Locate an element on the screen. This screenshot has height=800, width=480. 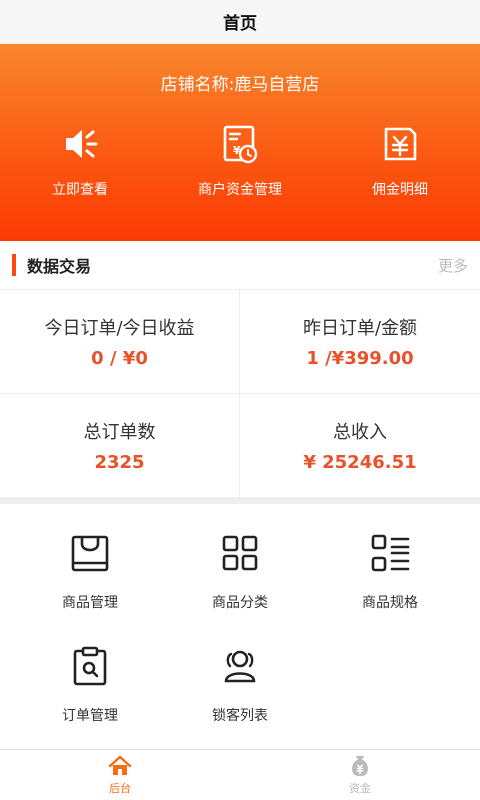
view-now-label: 立即查看 is located at coordinates (80, 190).